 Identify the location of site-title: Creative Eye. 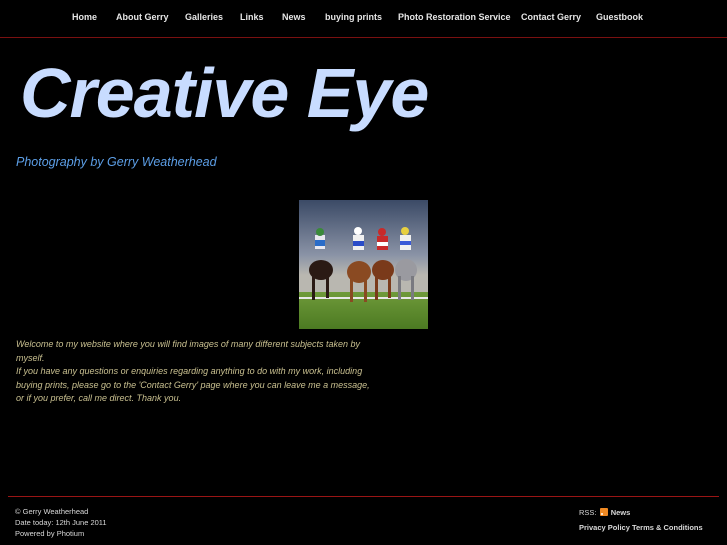
(224, 93).